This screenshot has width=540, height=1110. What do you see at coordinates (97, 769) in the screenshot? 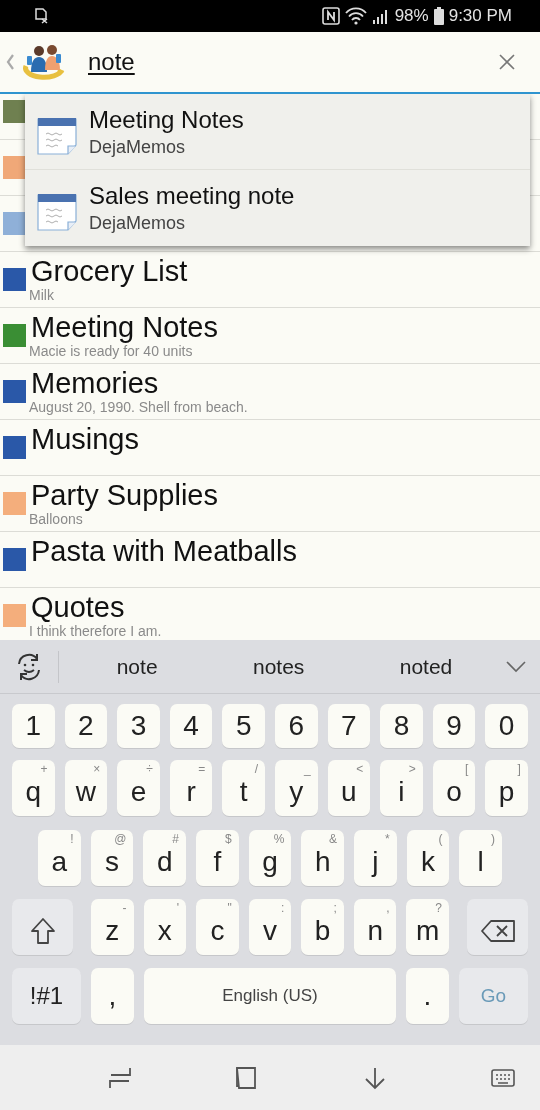
I see `key-hint: ×` at bounding box center [97, 769].